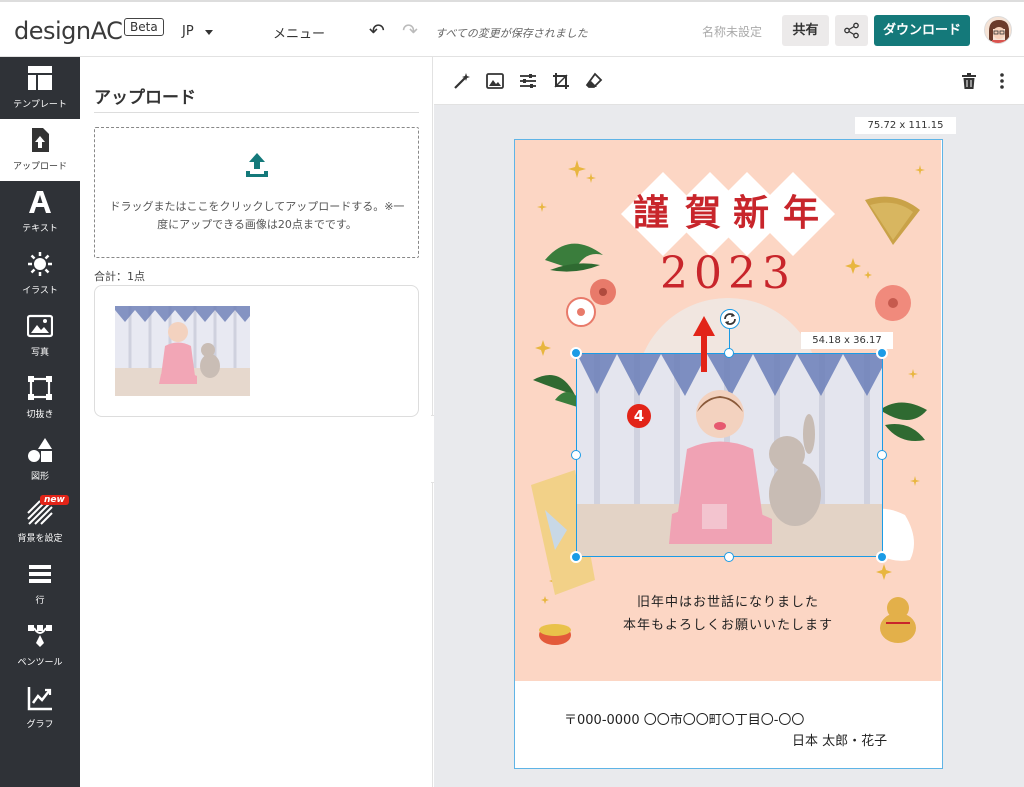 This screenshot has height=787, width=1024. What do you see at coordinates (684, 720) in the screenshot?
I see `address-text: 〒000-0000 〇〇市〇〇町〇丁目〇-〇〇` at bounding box center [684, 720].